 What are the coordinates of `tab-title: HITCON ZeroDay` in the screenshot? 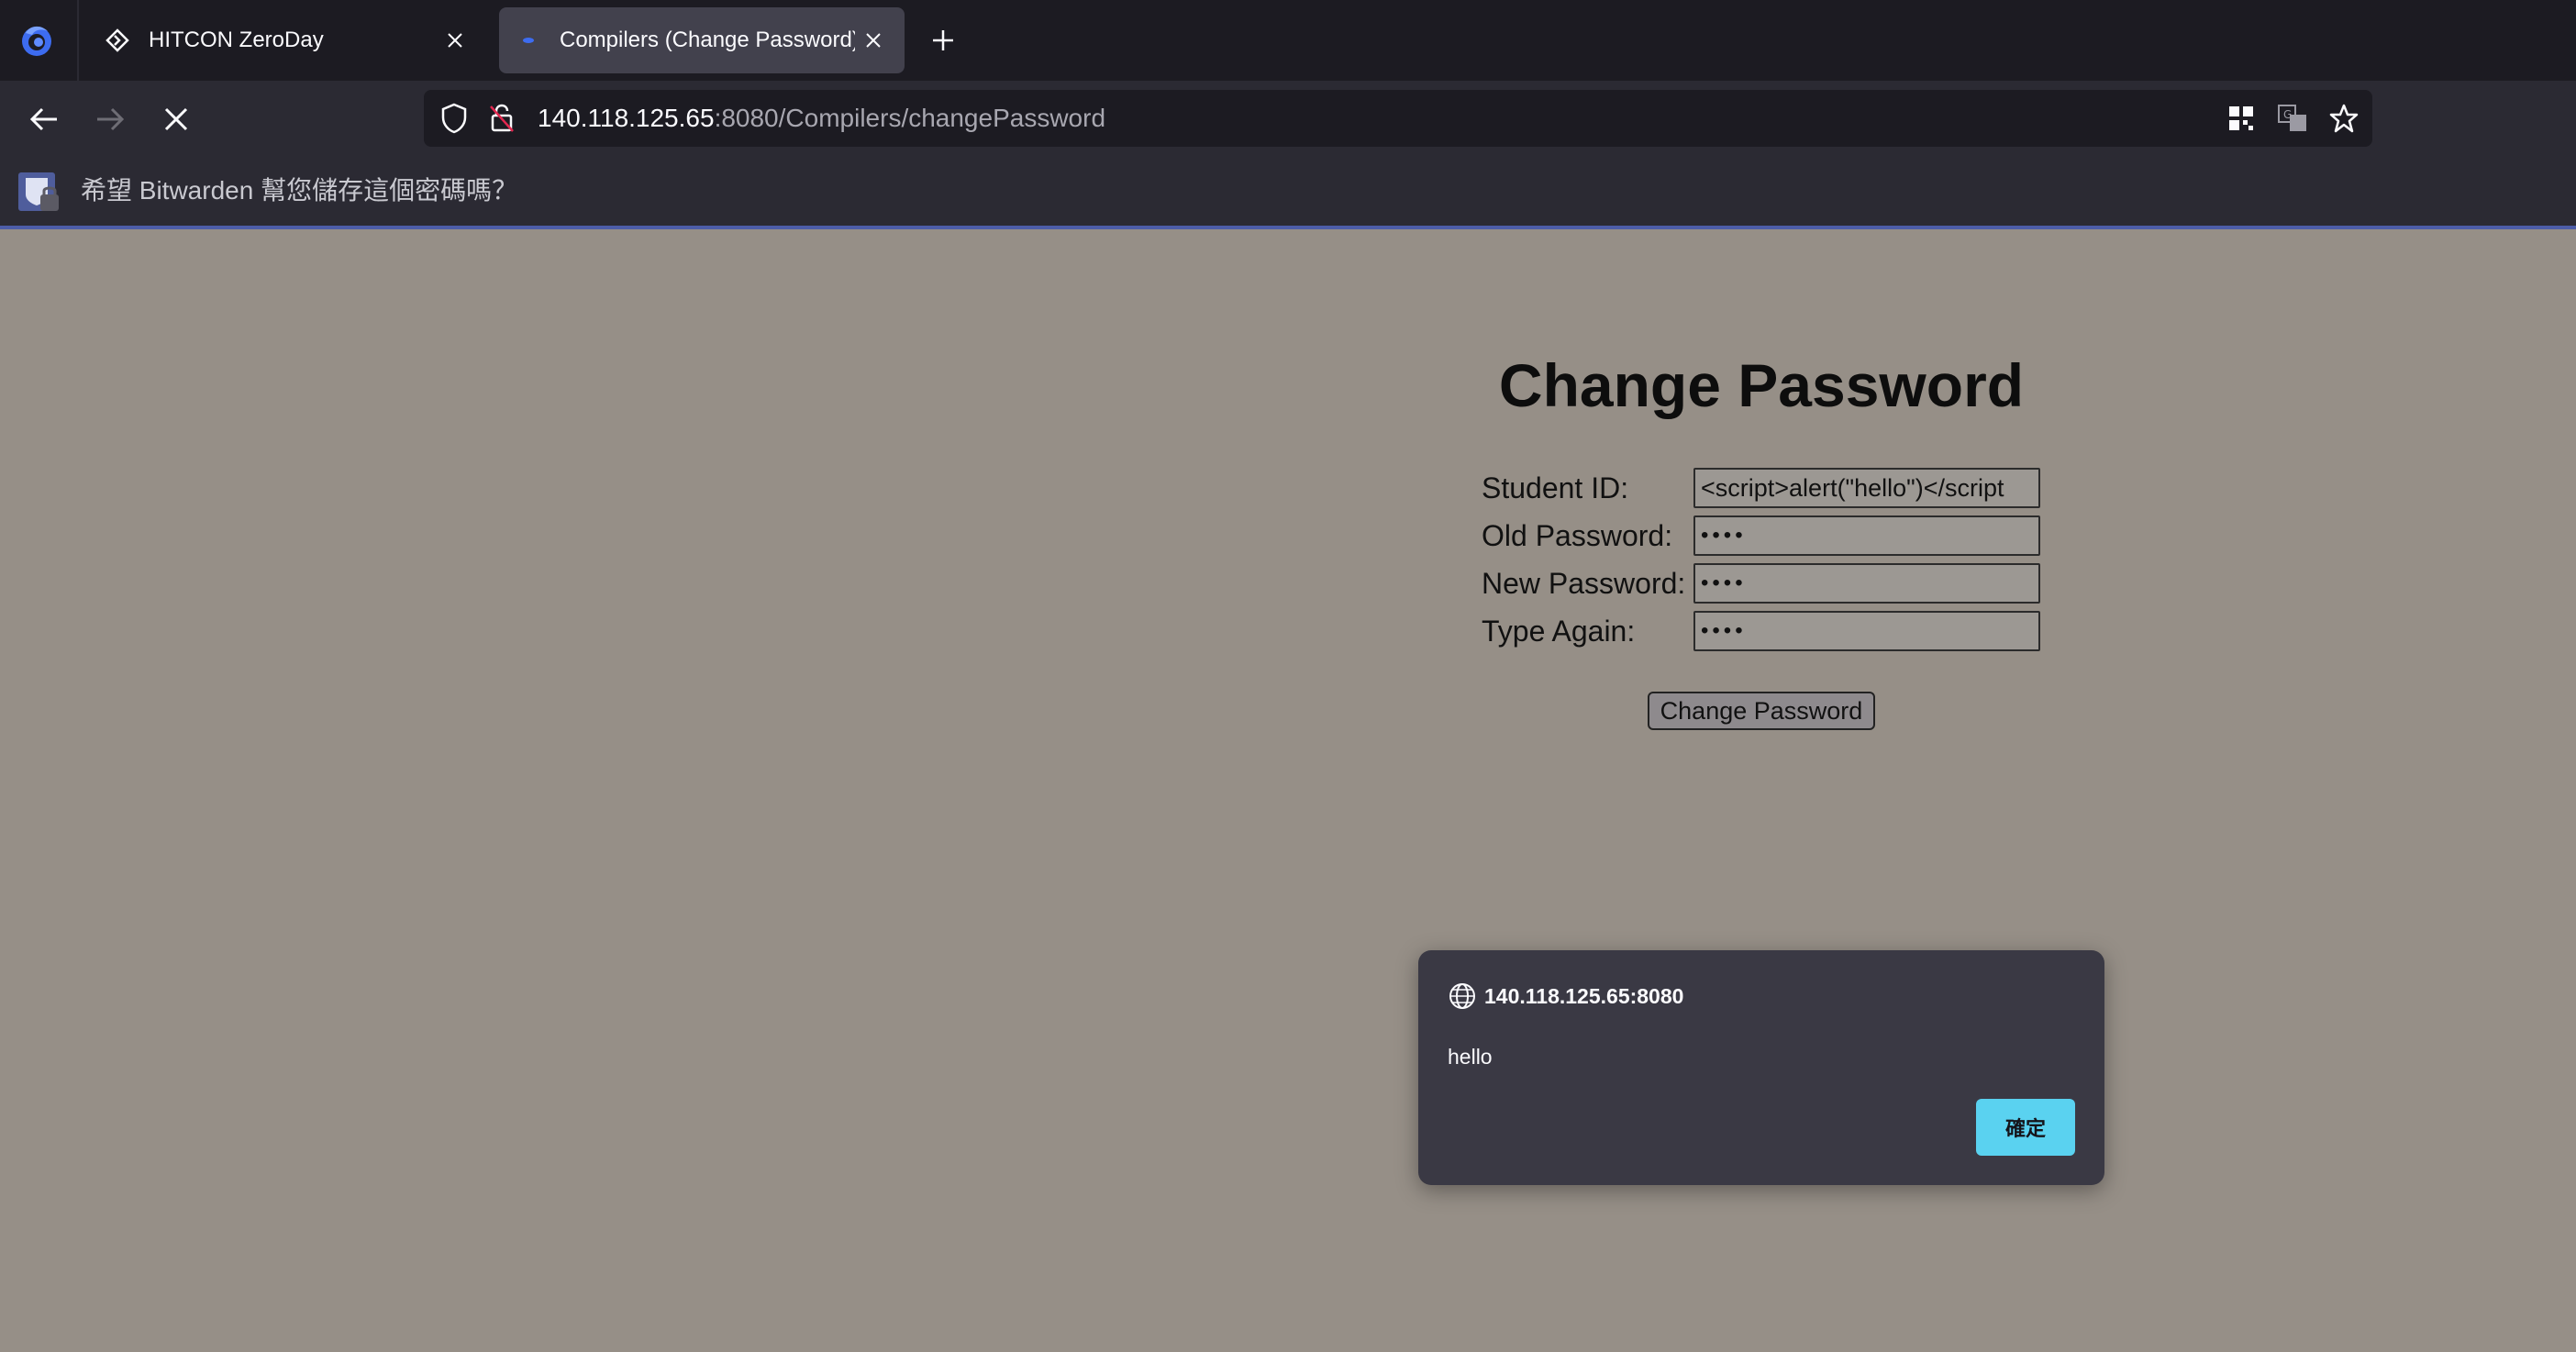 It's located at (236, 40).